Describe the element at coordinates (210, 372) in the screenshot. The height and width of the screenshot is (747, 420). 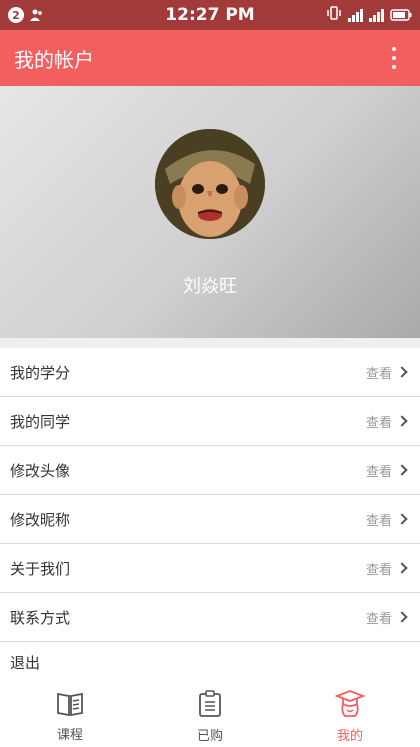
I see `menu-item-credits: 我的学分 查看` at that location.